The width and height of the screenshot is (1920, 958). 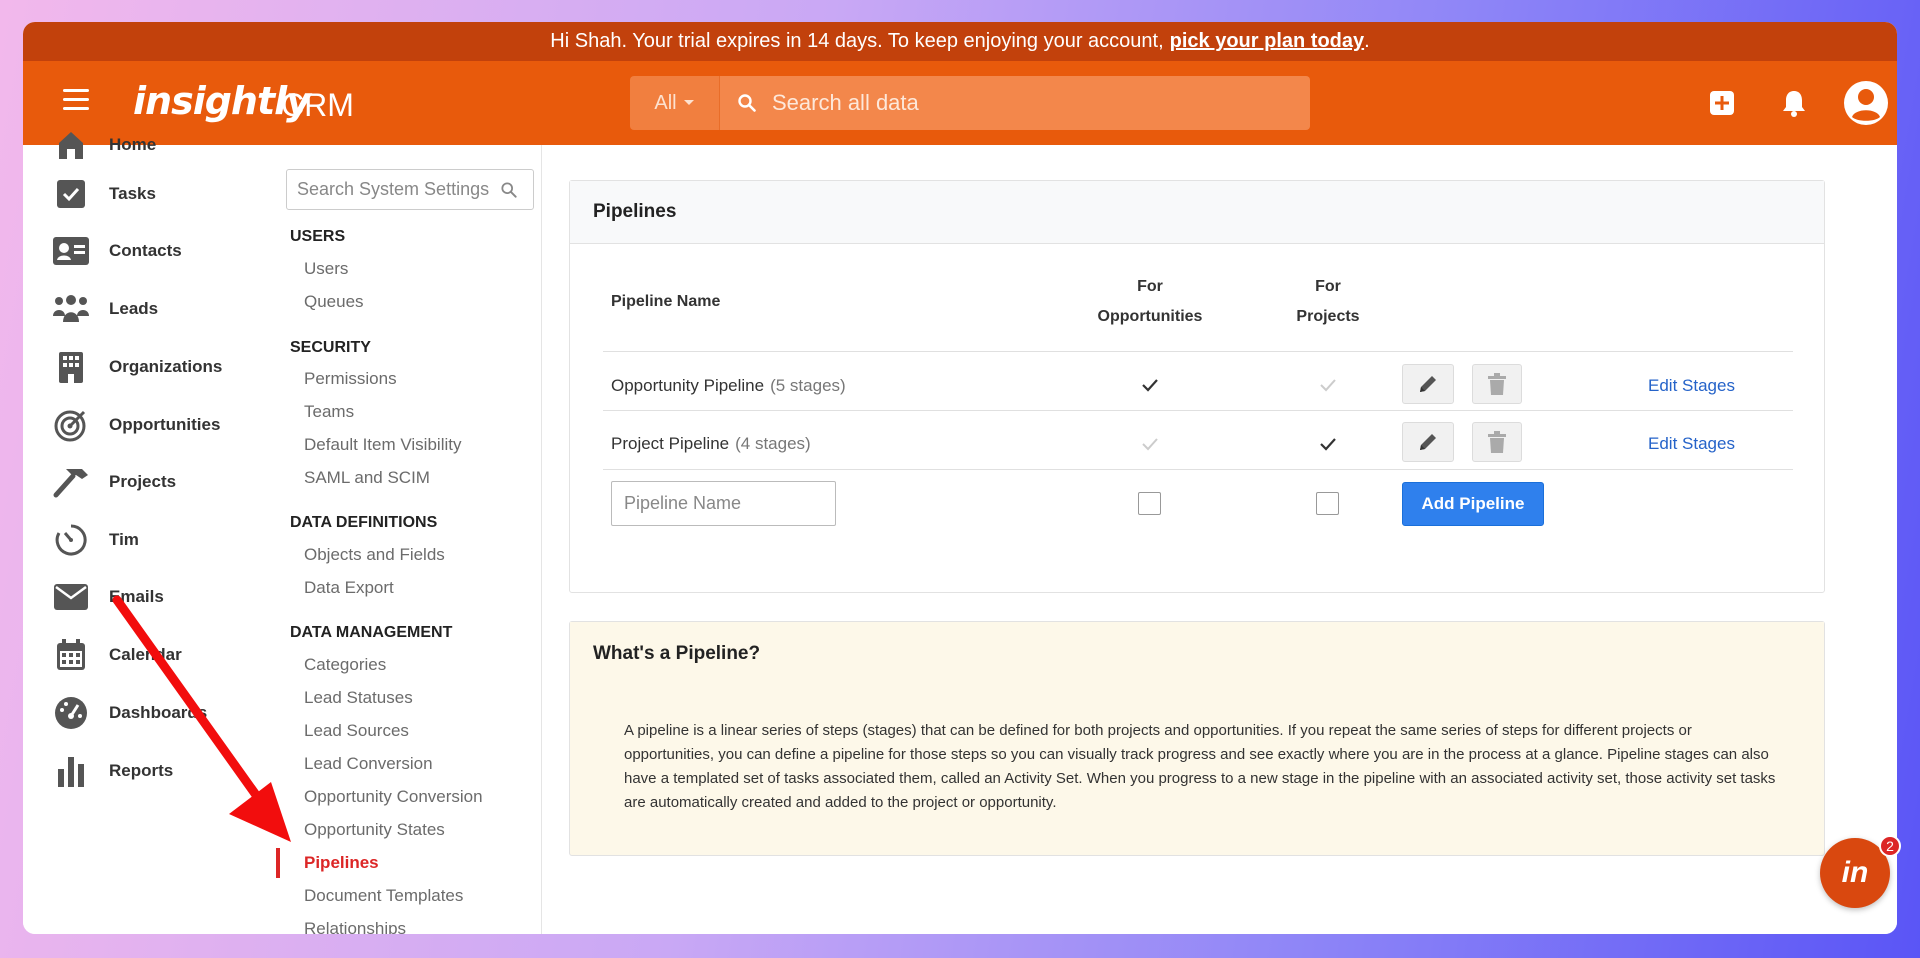 What do you see at coordinates (666, 301) in the screenshot?
I see `col-pipeline-name: Pipeline Name` at bounding box center [666, 301].